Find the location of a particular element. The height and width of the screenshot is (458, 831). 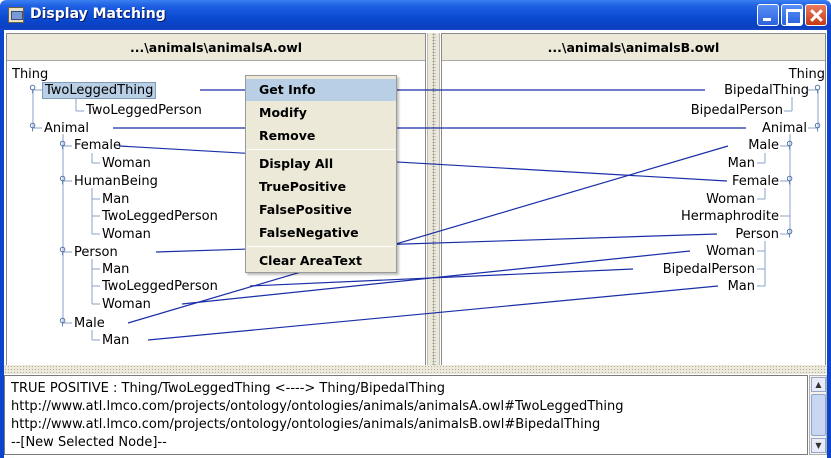

menu-item-true-positive: TruePositive is located at coordinates (321, 187).